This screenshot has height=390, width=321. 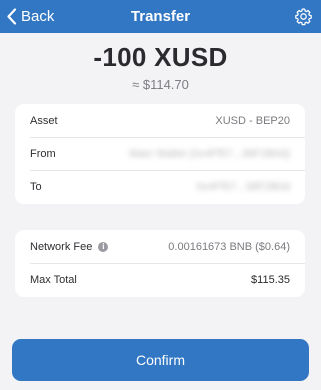 I want to click on asset-row: Asset XUSD - BEP20, so click(x=160, y=120).